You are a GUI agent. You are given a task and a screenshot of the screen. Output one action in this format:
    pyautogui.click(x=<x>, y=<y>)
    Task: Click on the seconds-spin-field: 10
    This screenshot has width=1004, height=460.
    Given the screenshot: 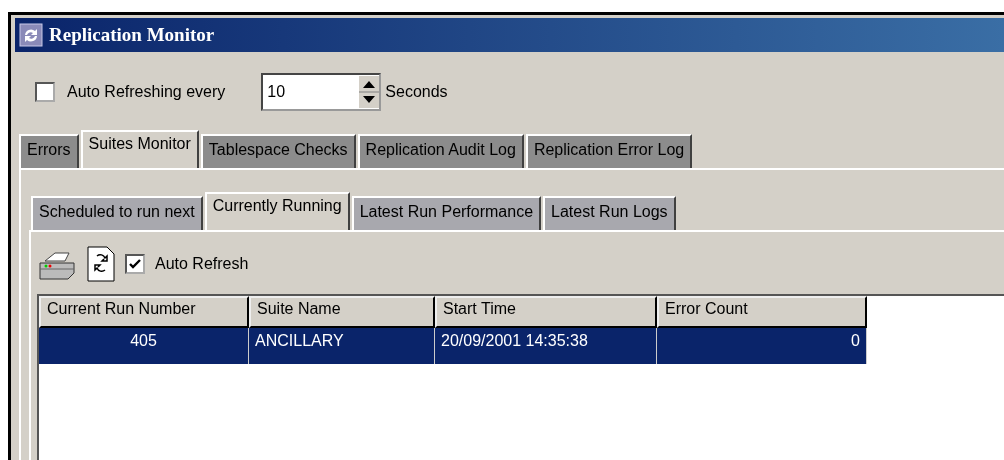 What is the action you would take?
    pyautogui.click(x=321, y=92)
    